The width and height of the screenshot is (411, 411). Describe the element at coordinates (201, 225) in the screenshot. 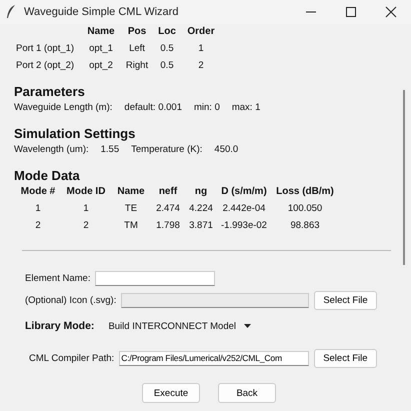

I see `table-cell-text: 3.871` at that location.